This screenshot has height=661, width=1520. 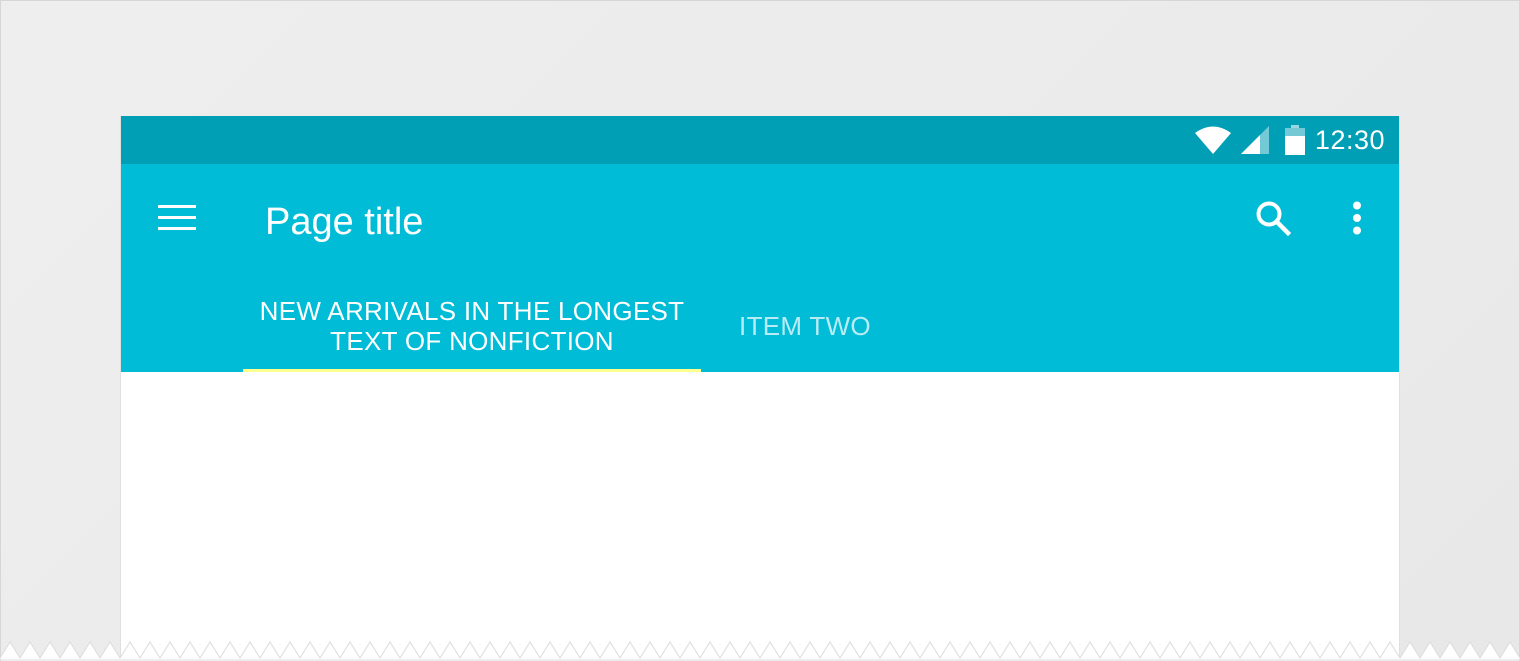 What do you see at coordinates (760, 650) in the screenshot?
I see `torn-edge` at bounding box center [760, 650].